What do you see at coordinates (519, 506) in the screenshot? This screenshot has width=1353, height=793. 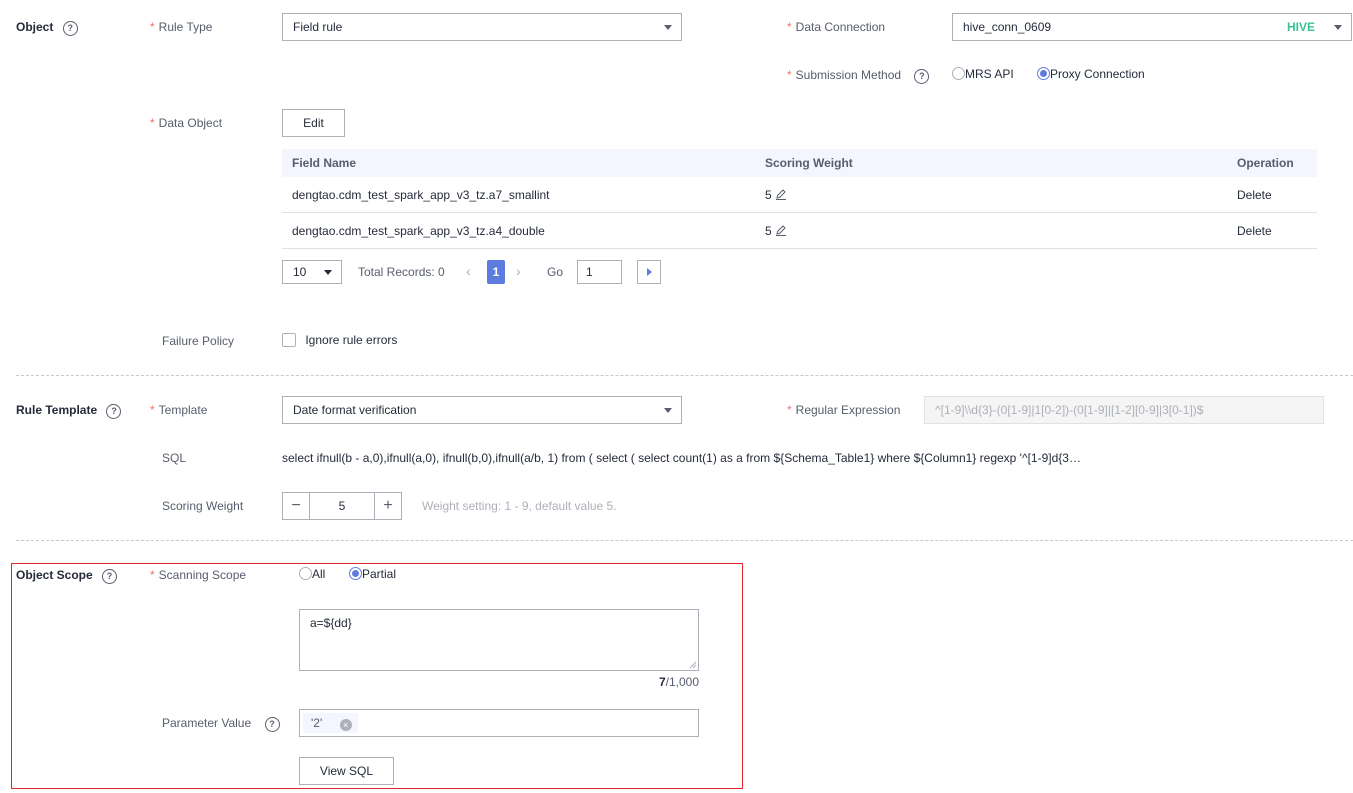 I see `weight-hint: Weight setting: 1 - 9, default value 5.` at bounding box center [519, 506].